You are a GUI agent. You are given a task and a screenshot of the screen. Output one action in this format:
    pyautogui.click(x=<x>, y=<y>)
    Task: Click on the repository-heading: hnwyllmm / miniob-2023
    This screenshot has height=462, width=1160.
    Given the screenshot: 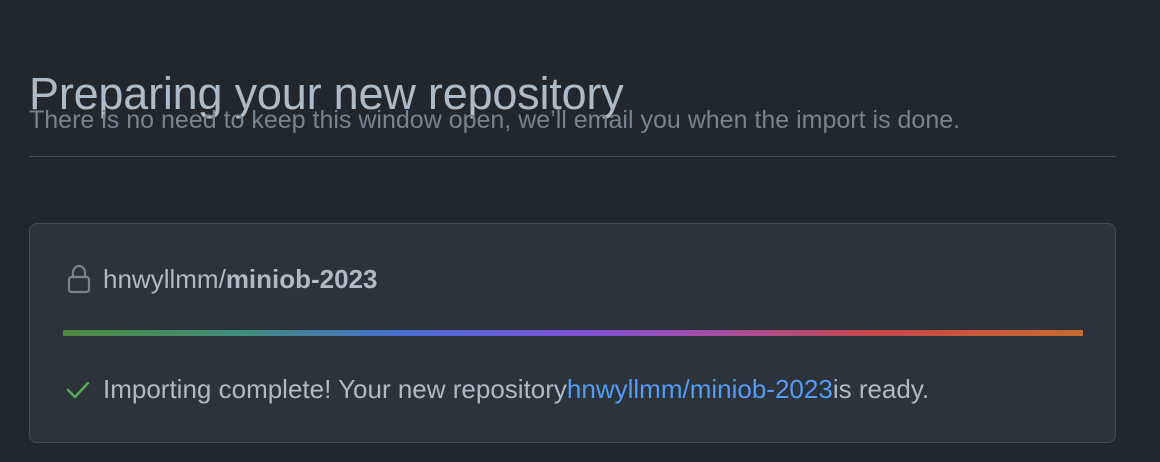 What is the action you would take?
    pyautogui.click(x=222, y=279)
    